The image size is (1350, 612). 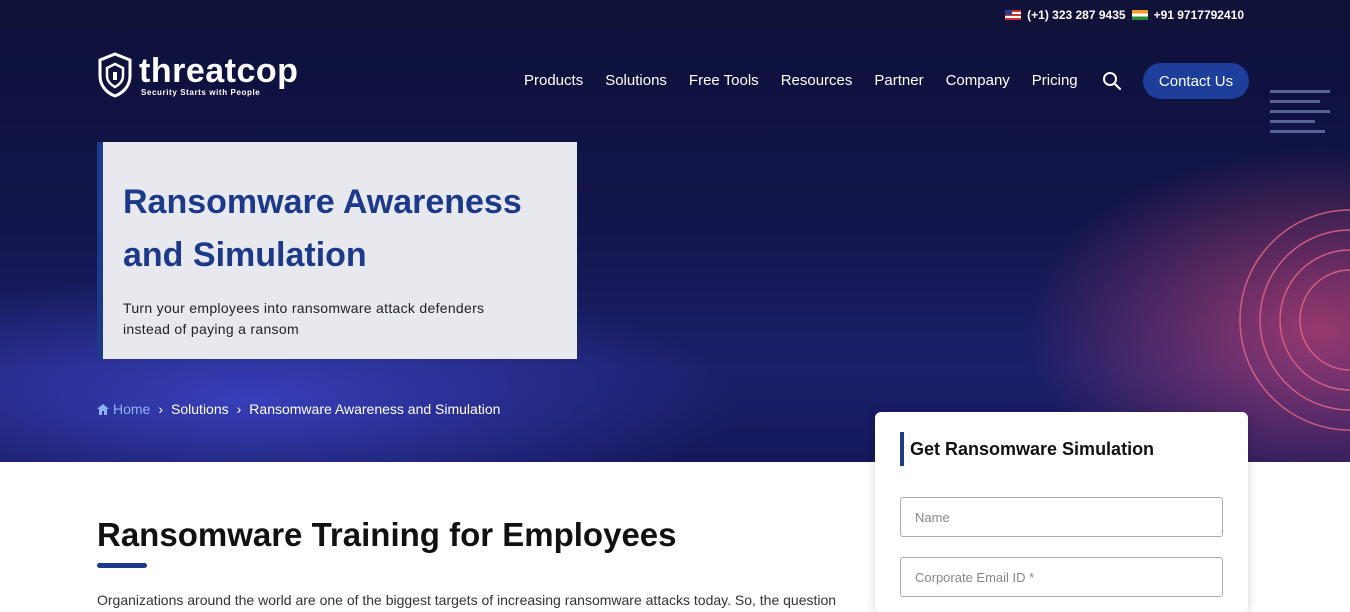 I want to click on form-title: Get Ransomware Simulation, so click(x=1032, y=448).